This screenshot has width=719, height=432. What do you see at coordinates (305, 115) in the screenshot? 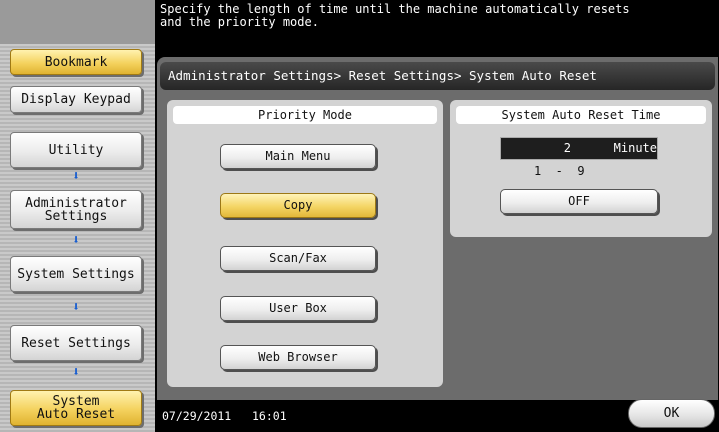
I see `priority-mode-heading: Priority Mode` at bounding box center [305, 115].